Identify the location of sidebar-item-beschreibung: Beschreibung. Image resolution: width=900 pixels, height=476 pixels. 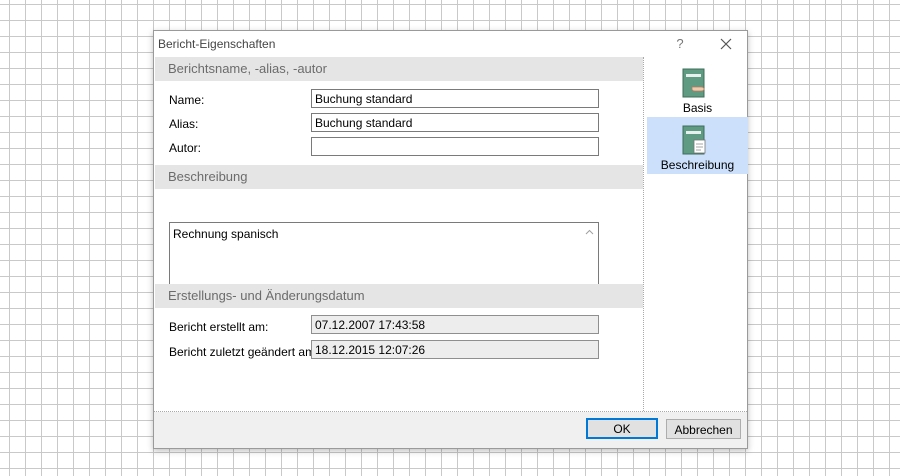
(697, 145).